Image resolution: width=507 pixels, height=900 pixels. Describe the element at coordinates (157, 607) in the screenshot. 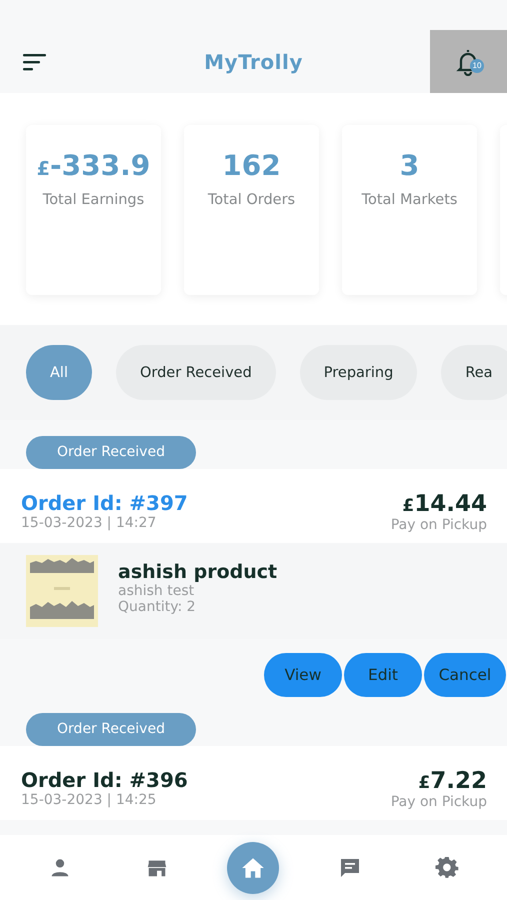

I see `product-quantity: Quantity: 2` at that location.